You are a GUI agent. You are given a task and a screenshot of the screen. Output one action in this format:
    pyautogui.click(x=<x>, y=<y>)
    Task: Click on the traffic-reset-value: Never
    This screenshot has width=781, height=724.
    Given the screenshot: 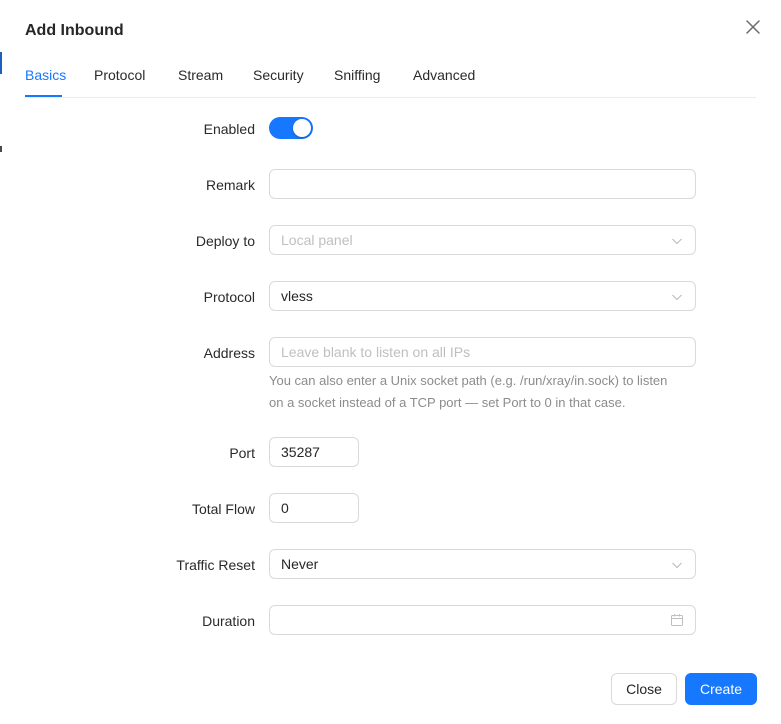 What is the action you would take?
    pyautogui.click(x=300, y=564)
    